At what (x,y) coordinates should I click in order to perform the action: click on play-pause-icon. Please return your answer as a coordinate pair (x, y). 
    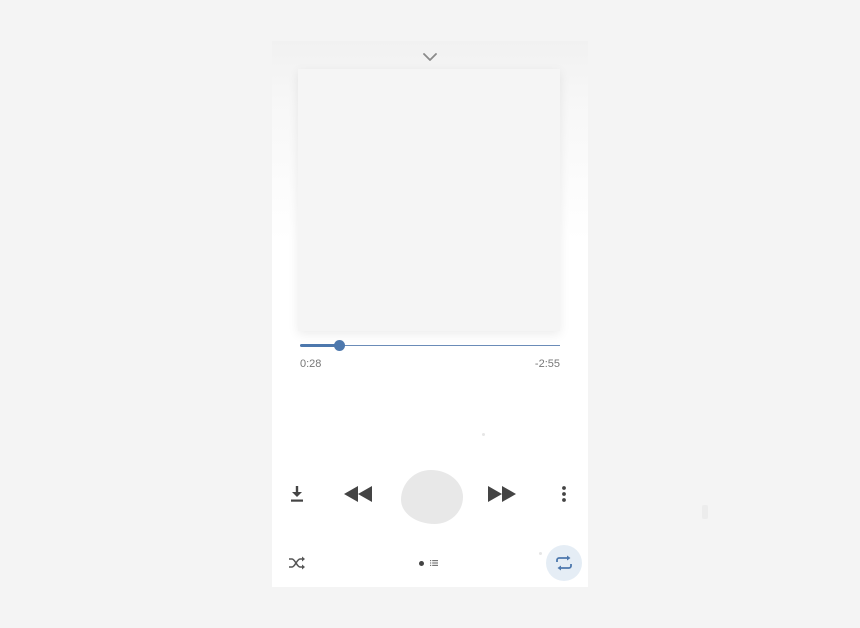
    Looking at the image, I should click on (432, 497).